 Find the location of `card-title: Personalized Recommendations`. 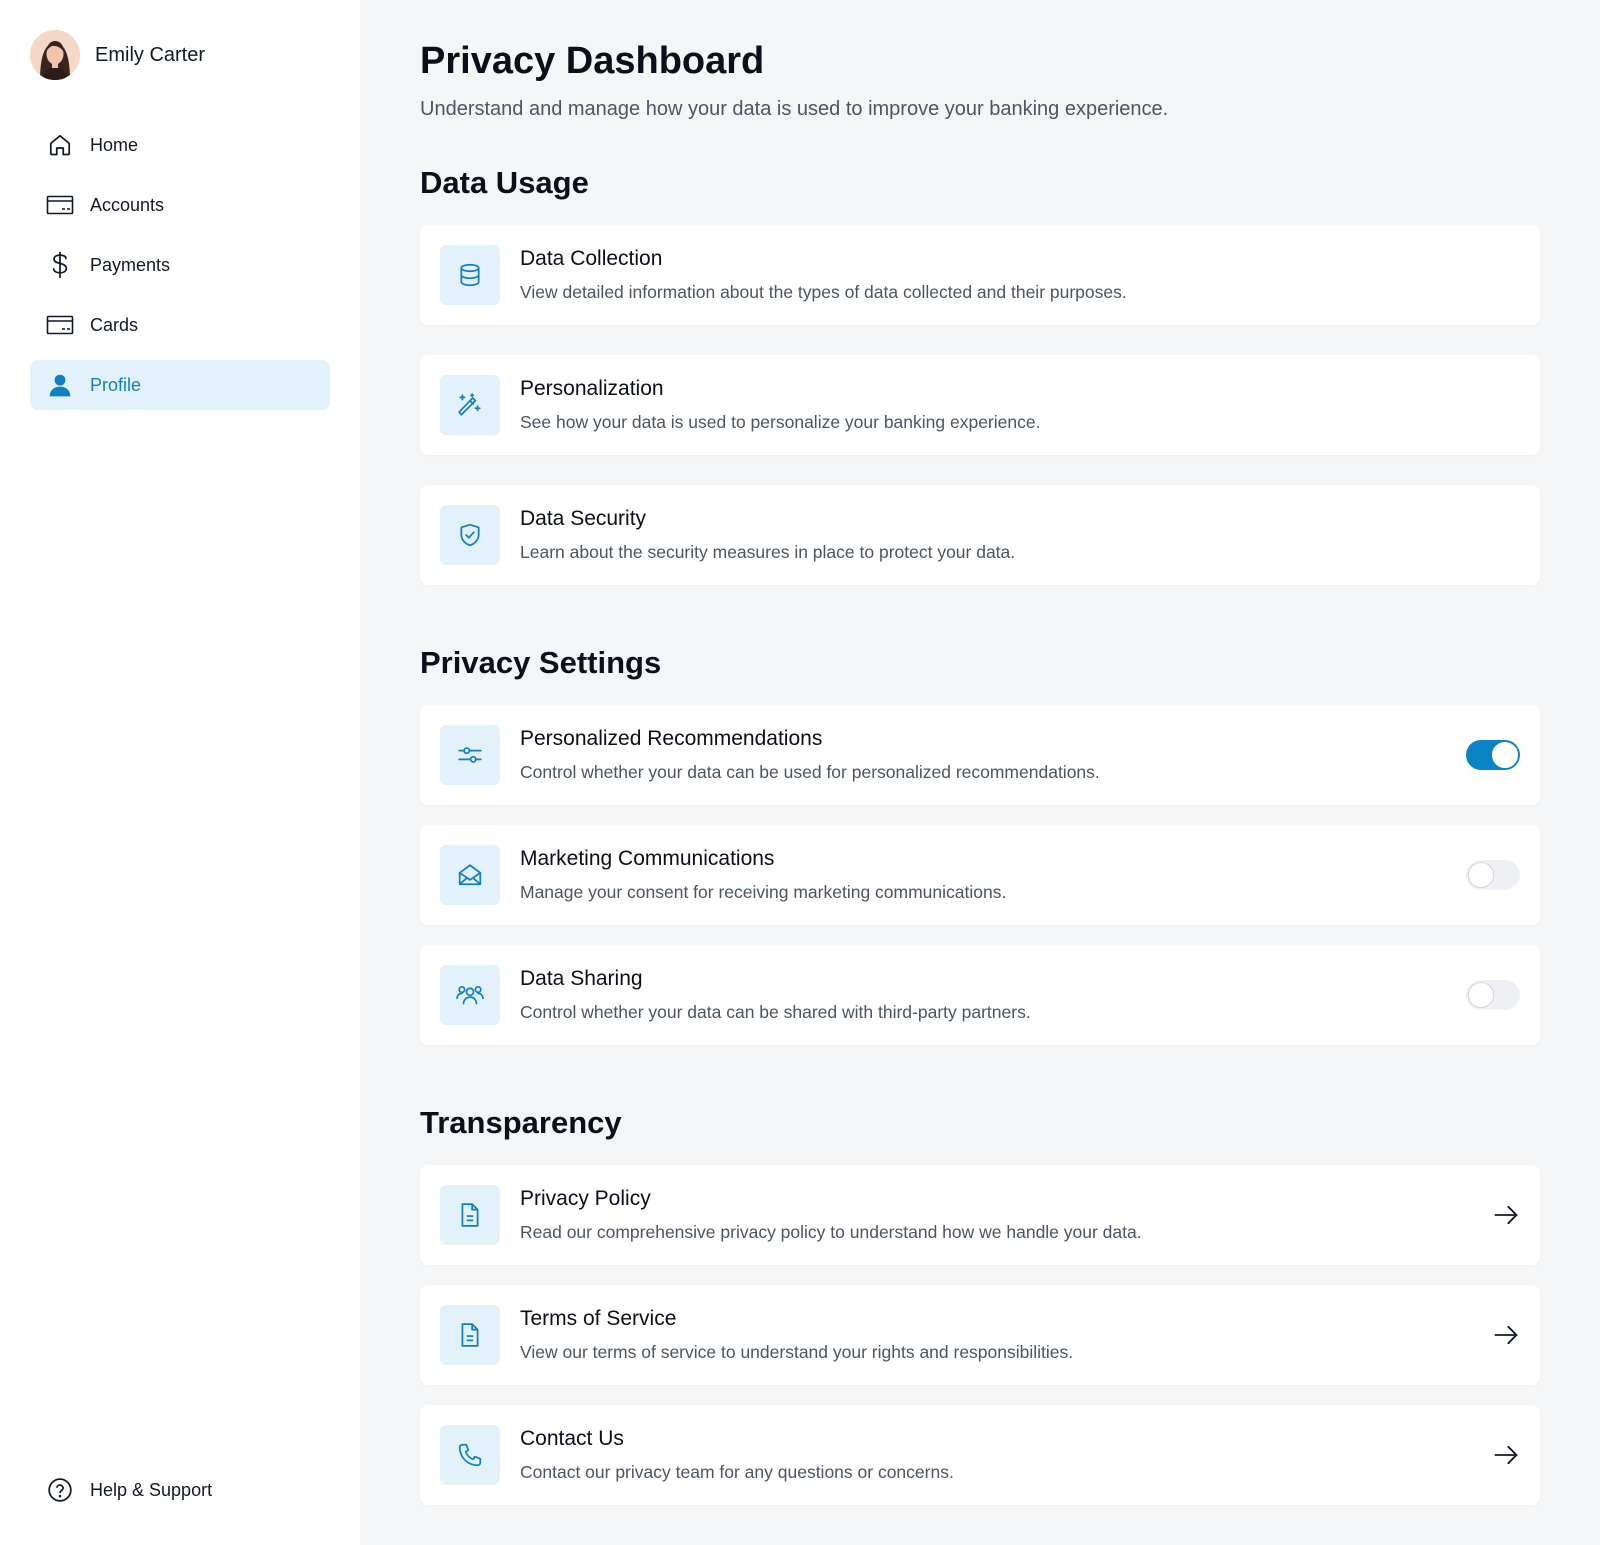

card-title: Personalized Recommendations is located at coordinates (671, 738).